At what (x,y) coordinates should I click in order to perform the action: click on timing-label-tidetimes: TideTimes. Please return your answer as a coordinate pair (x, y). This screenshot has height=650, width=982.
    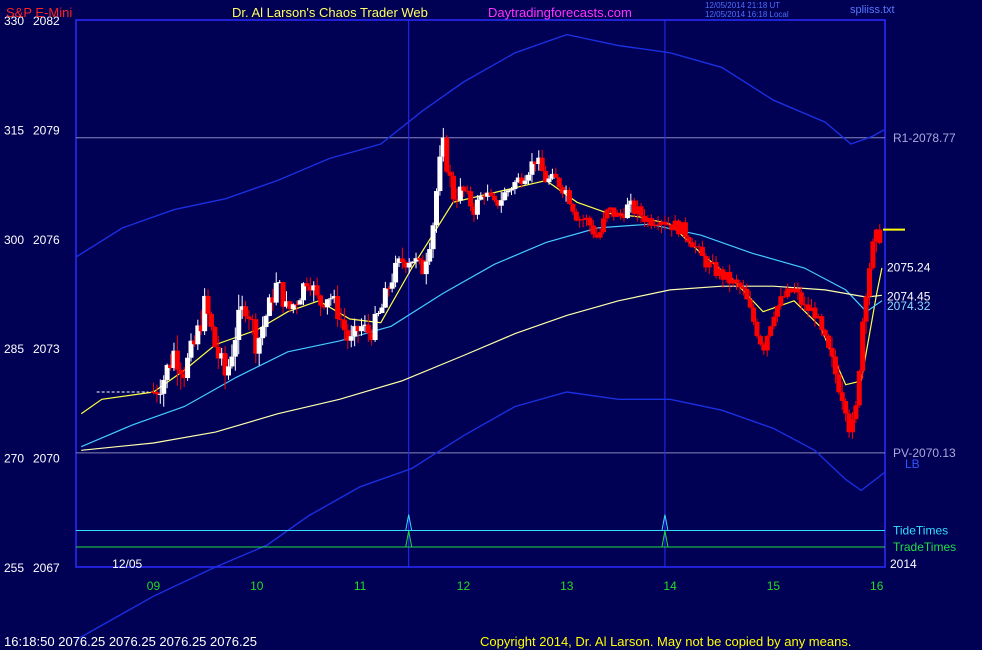
    Looking at the image, I should click on (920, 531).